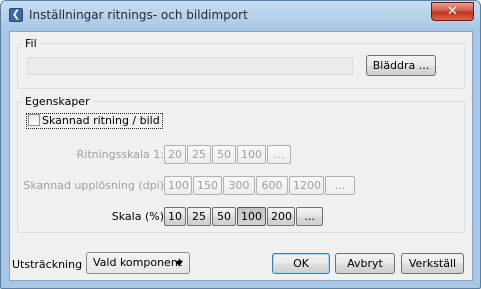 This screenshot has height=289, width=481. I want to click on scale-percent-label: Skala (%), so click(137, 216).